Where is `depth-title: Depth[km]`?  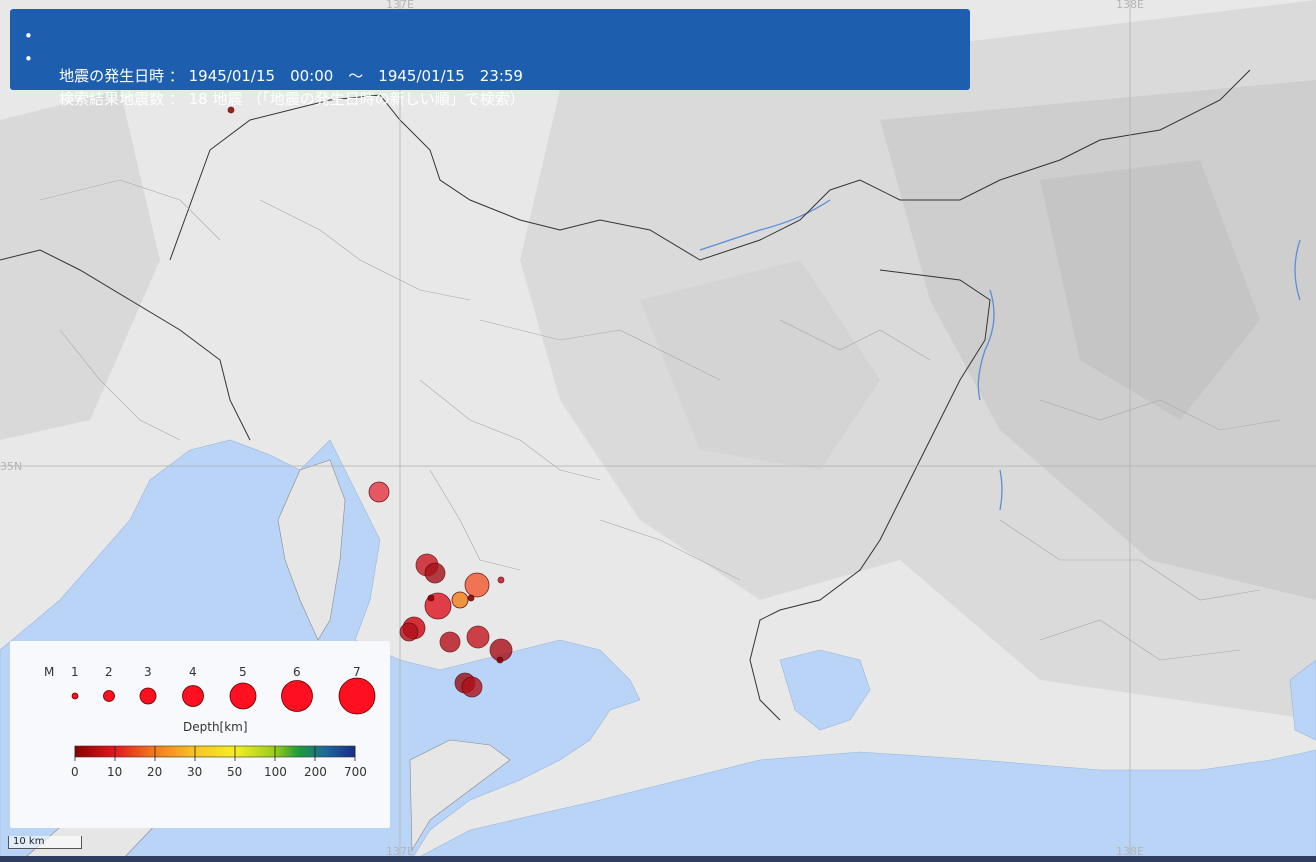 depth-title: Depth[km] is located at coordinates (215, 727).